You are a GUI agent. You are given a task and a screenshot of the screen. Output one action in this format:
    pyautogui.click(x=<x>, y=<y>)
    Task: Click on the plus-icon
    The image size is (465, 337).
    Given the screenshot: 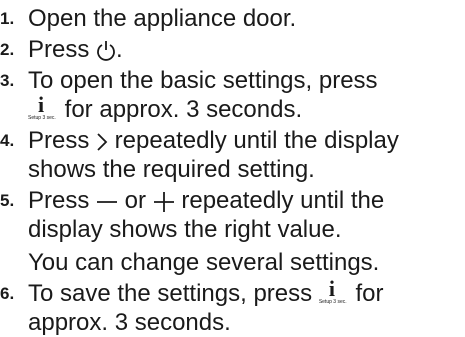 What is the action you would take?
    pyautogui.click(x=163, y=201)
    